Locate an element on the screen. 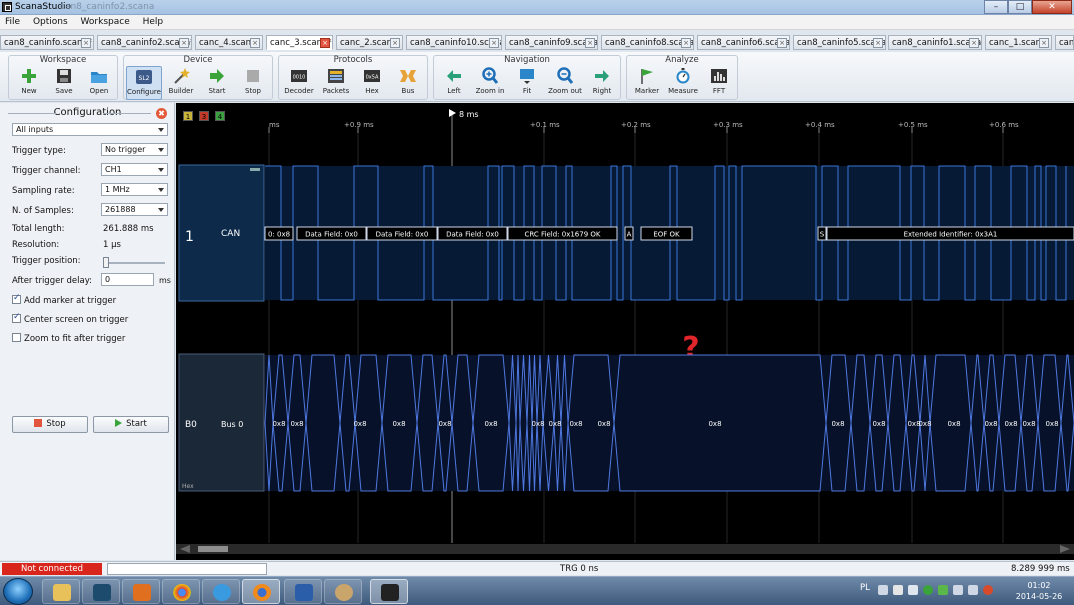 The image size is (1074, 605). menu-workspace: Workspace is located at coordinates (105, 22).